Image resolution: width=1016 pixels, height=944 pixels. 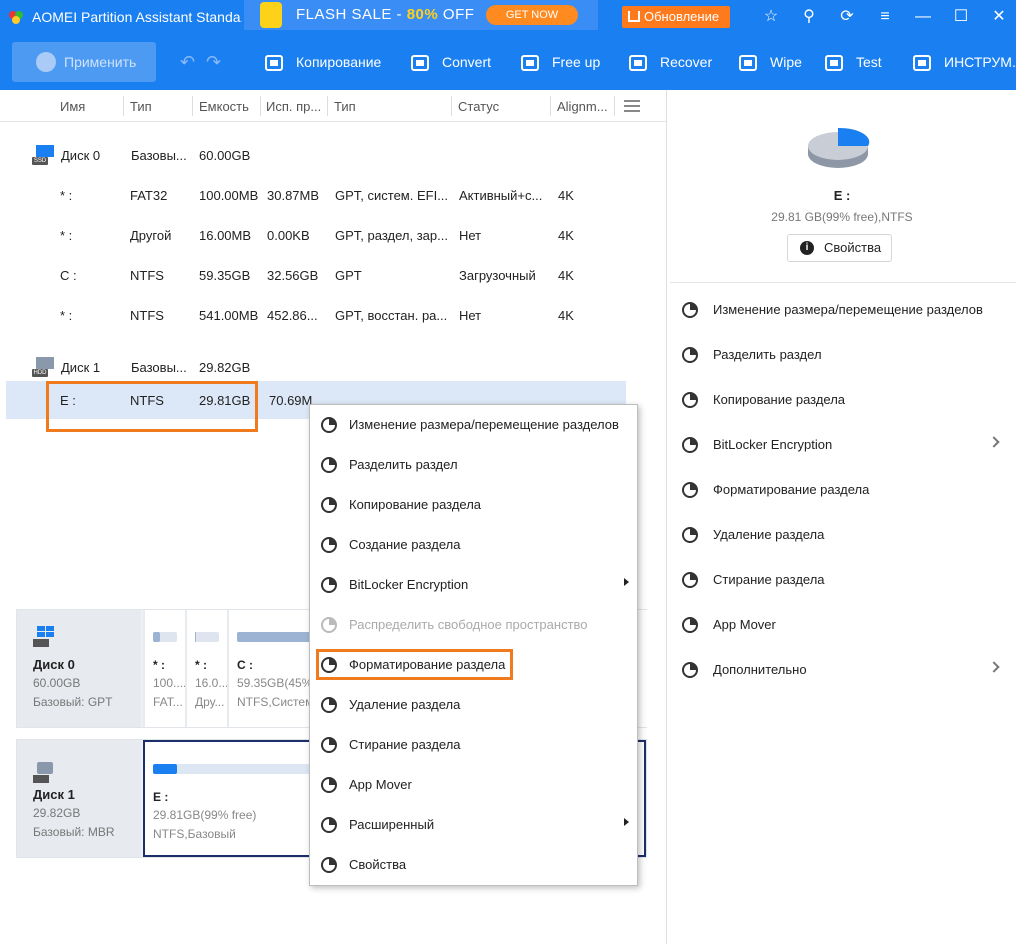 What do you see at coordinates (473, 745) in the screenshot?
I see `ctx-item-eraser: Стирание раздела` at bounding box center [473, 745].